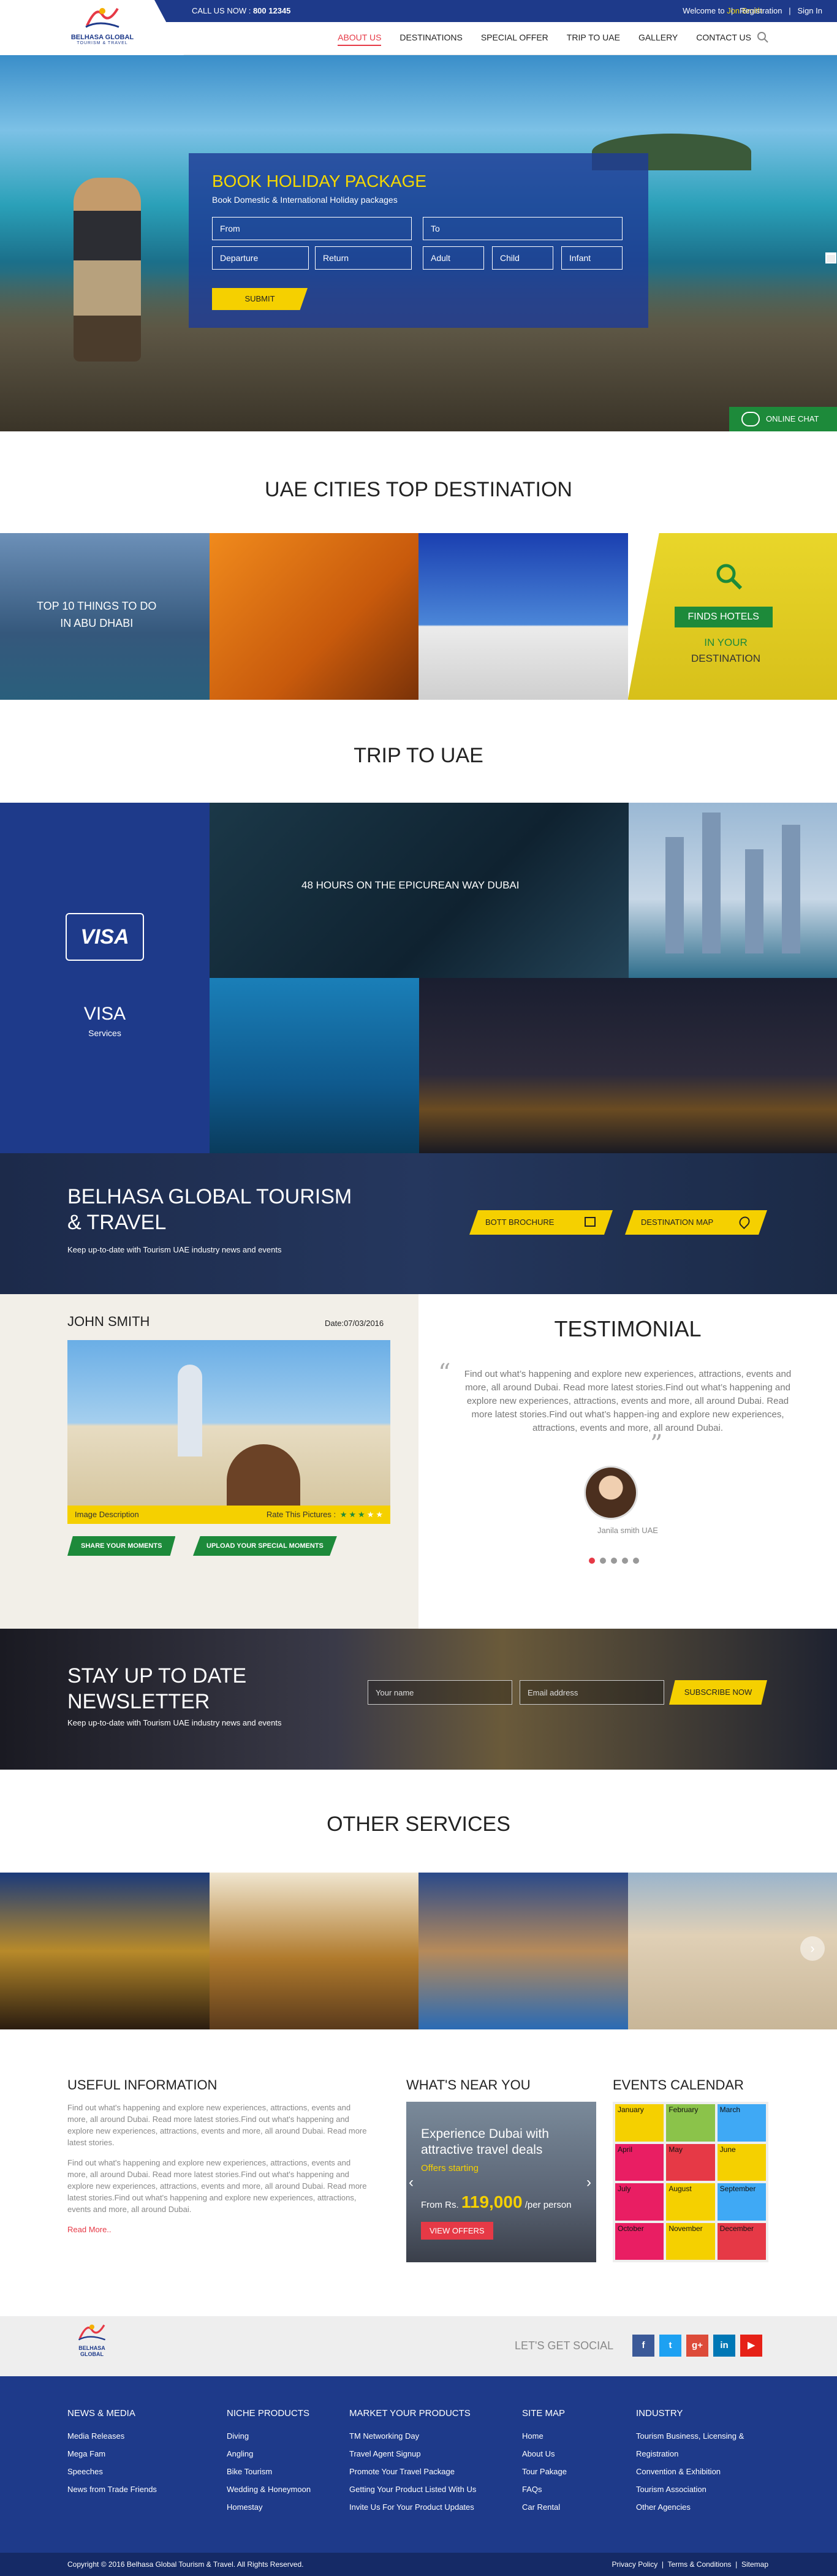 The image size is (837, 2576). What do you see at coordinates (431, 38) in the screenshot?
I see `nav-destinations: DESTINATIONS` at bounding box center [431, 38].